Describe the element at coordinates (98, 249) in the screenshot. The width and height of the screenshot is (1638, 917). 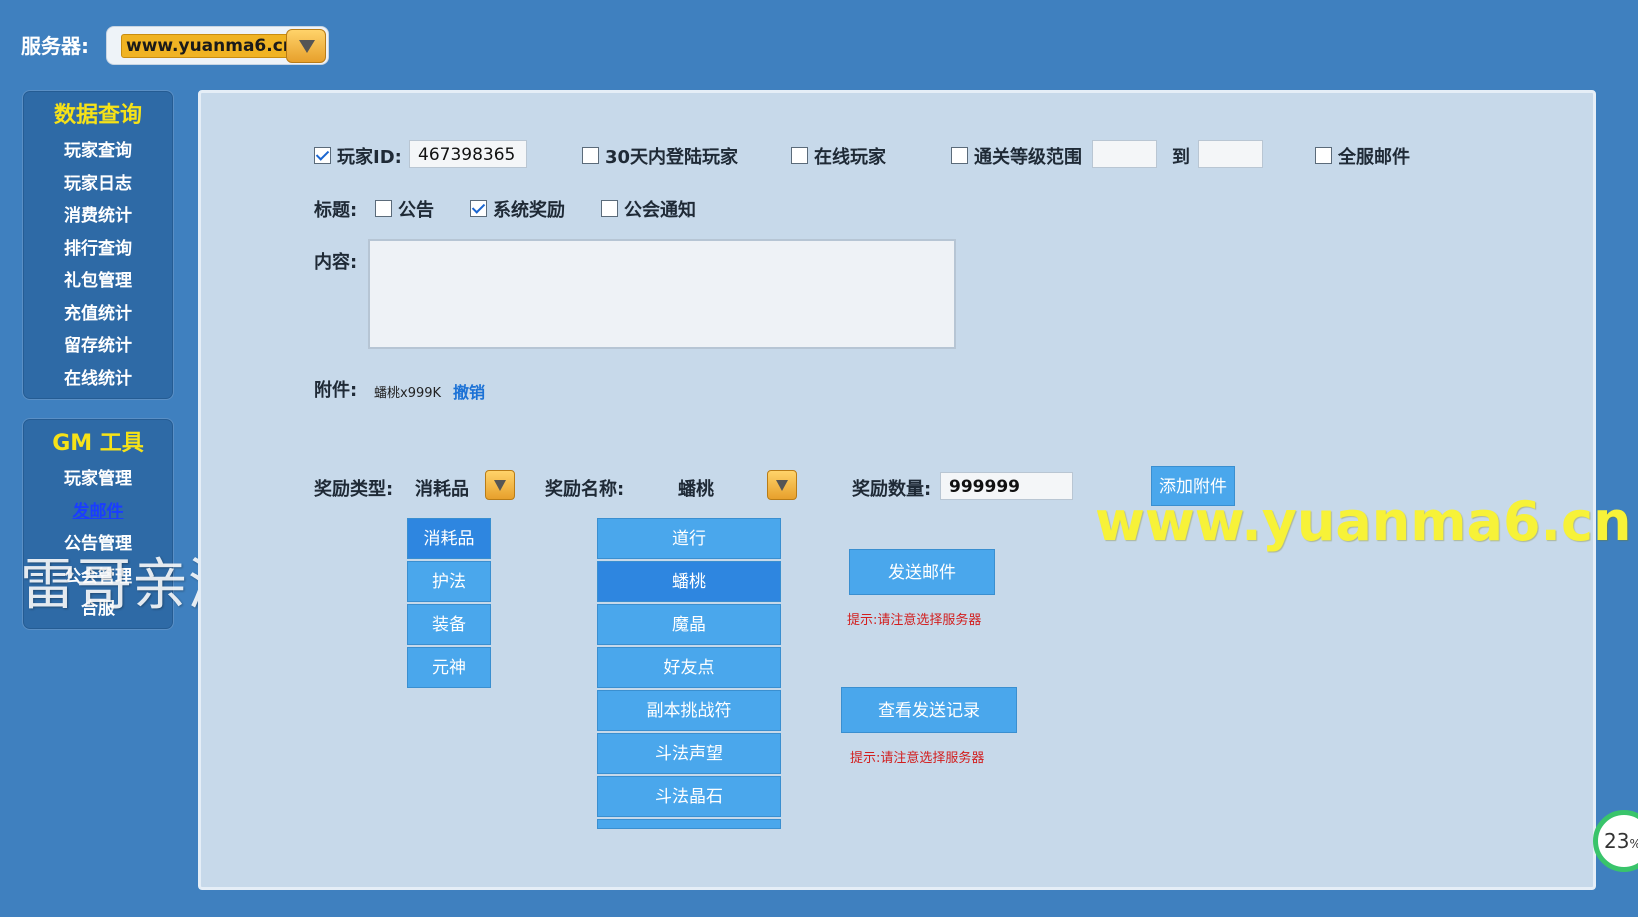
I see `sidebar-item-ranking: 排行查询` at that location.